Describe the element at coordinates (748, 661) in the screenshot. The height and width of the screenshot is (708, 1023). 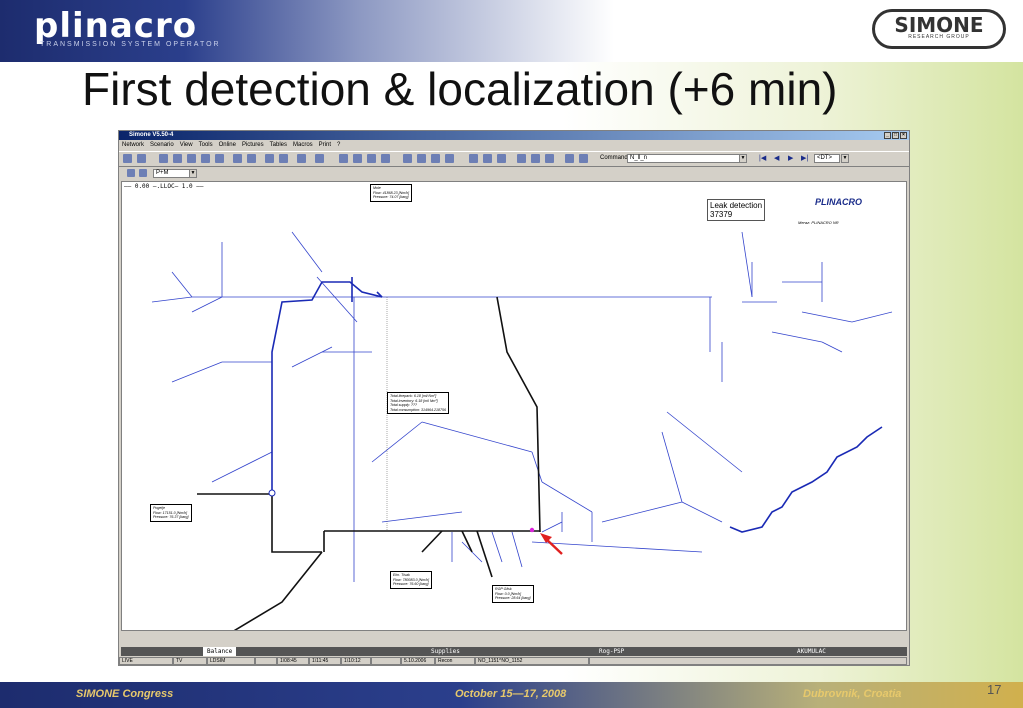
I see `status-filler` at that location.